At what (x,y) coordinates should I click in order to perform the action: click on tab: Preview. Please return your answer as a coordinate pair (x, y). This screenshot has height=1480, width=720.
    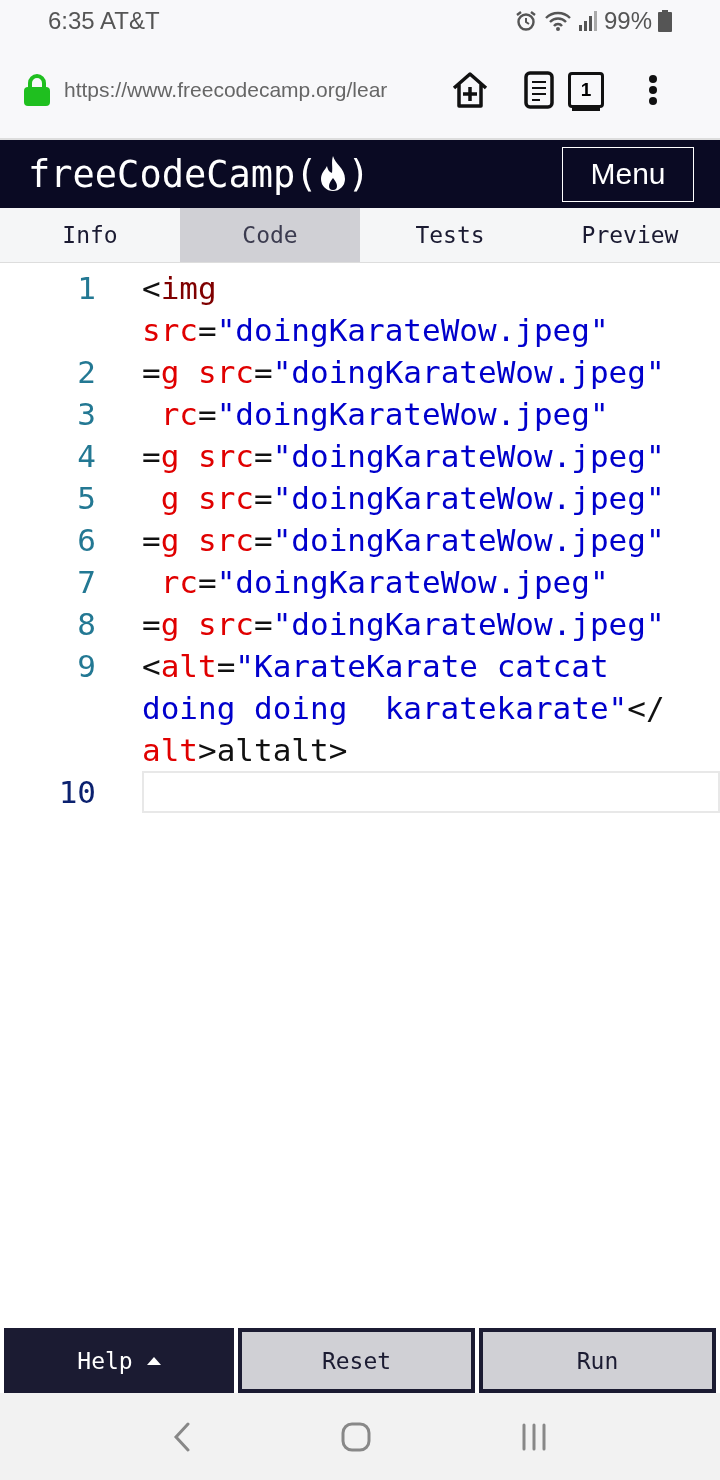
    Looking at the image, I should click on (630, 235).